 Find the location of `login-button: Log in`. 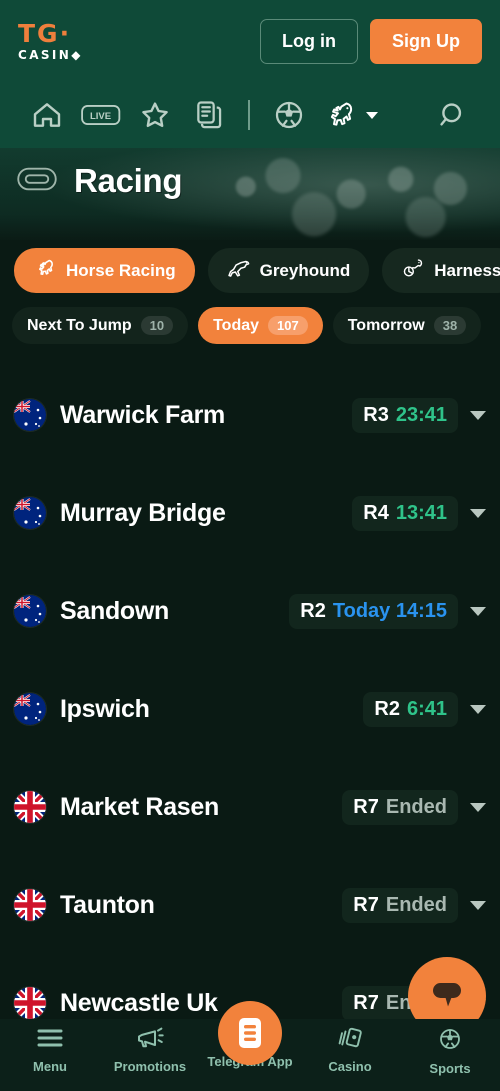

login-button: Log in is located at coordinates (309, 41).